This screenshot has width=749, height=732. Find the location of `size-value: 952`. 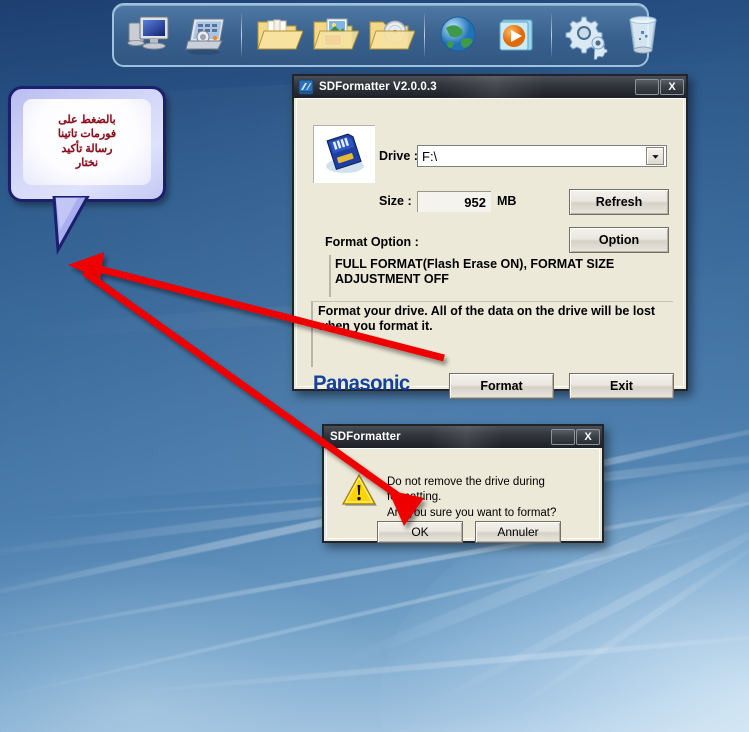

size-value: 952 is located at coordinates (475, 202).